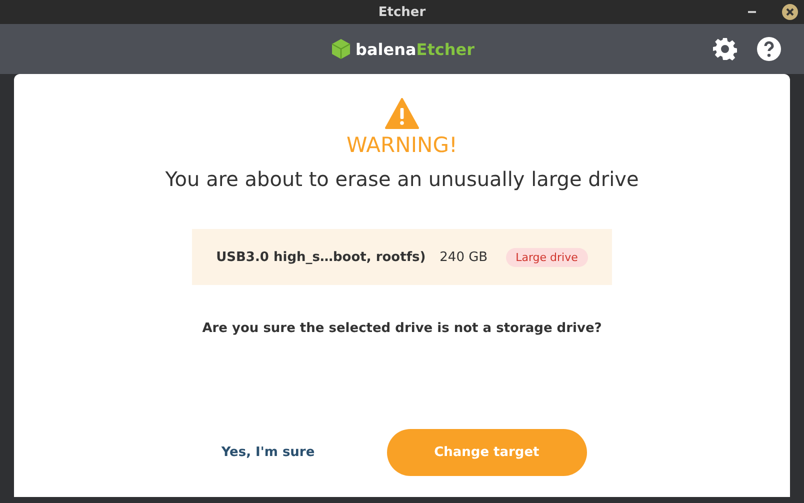  What do you see at coordinates (769, 49) in the screenshot?
I see `help-icon` at bounding box center [769, 49].